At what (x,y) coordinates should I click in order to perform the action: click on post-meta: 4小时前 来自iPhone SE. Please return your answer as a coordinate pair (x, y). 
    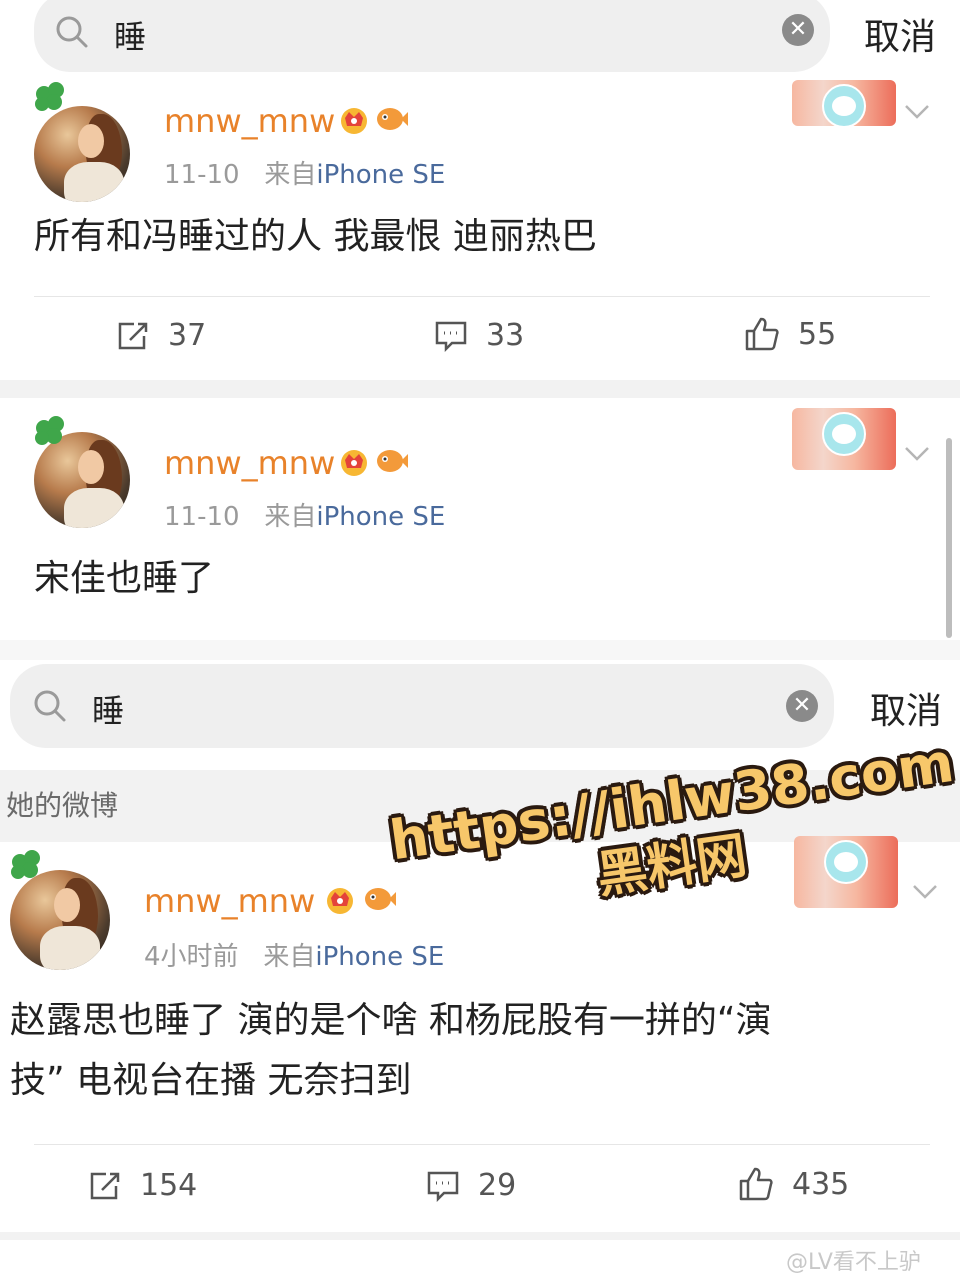
    Looking at the image, I should click on (294, 954).